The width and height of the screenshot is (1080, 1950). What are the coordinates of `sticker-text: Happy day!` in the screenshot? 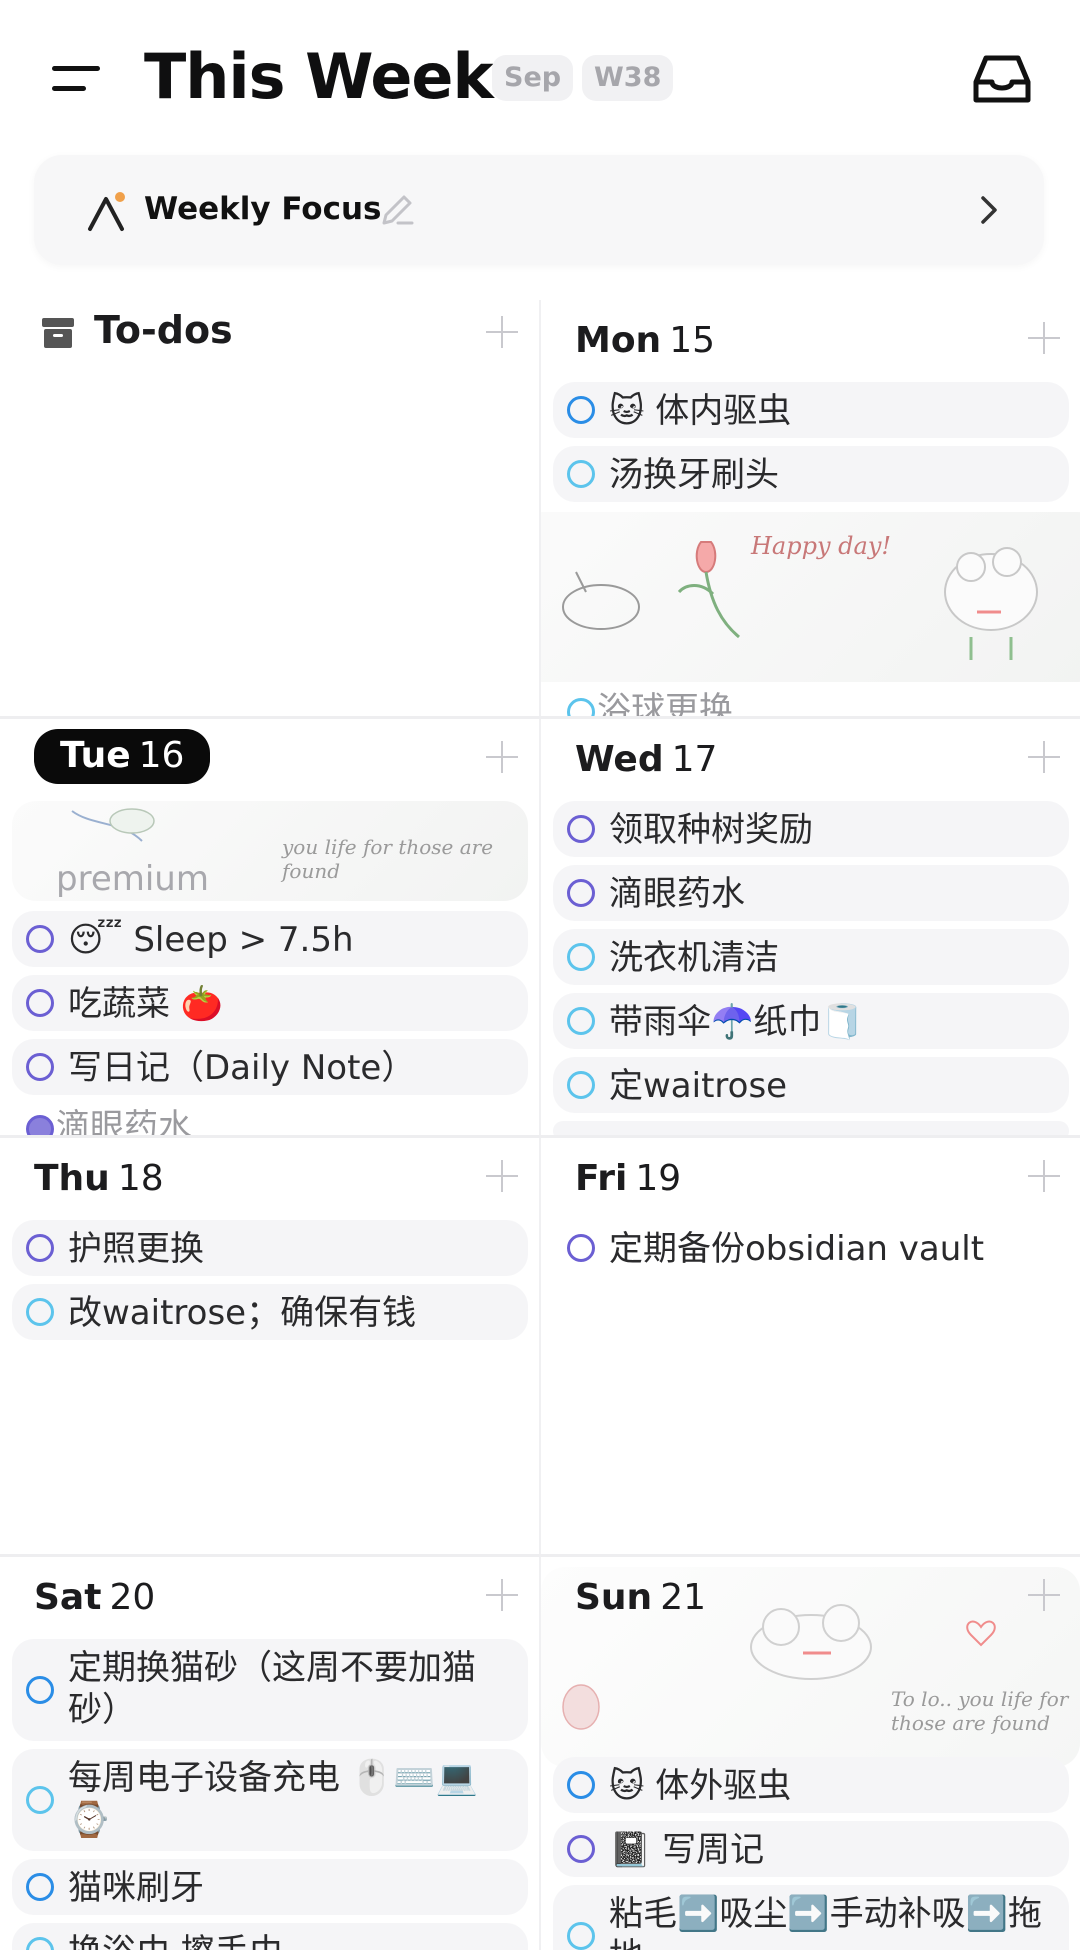 It's located at (821, 546).